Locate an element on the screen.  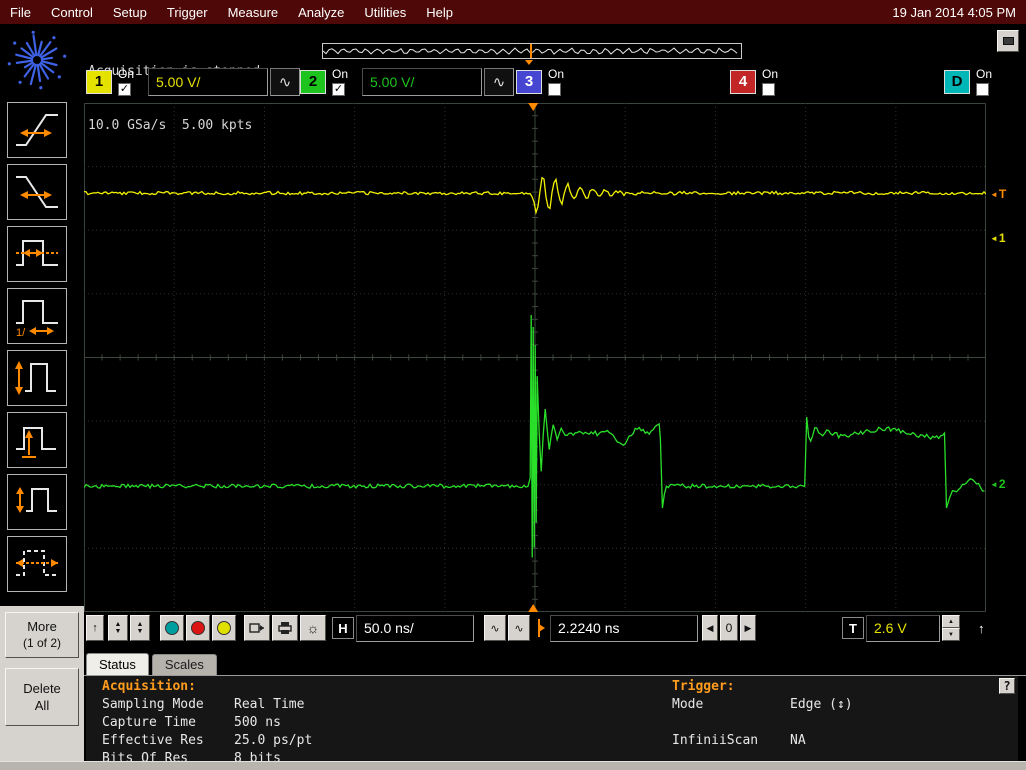
channel1-on-checkbox: ✓ is located at coordinates (124, 89).